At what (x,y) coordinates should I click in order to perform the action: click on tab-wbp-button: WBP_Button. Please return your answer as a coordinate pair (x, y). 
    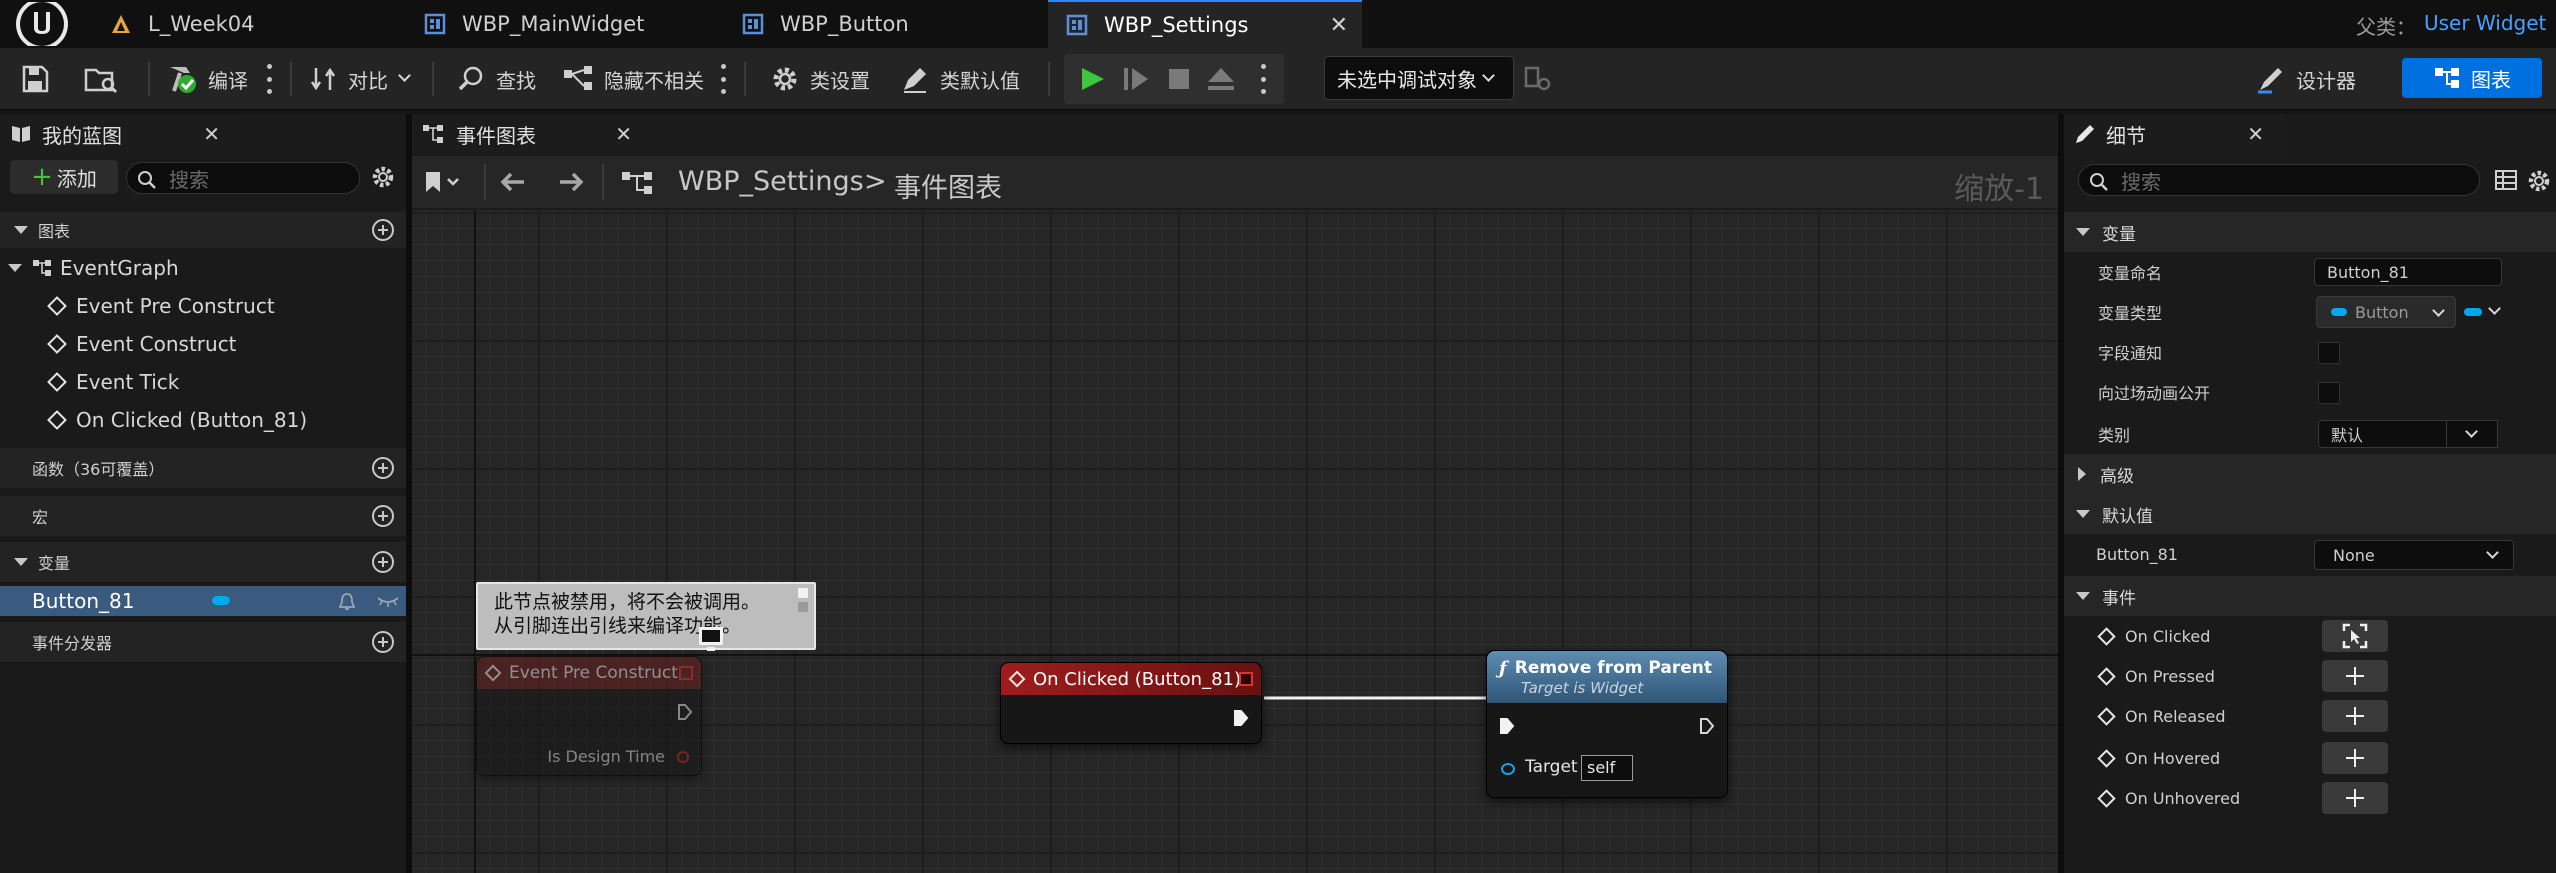
    Looking at the image, I should click on (885, 24).